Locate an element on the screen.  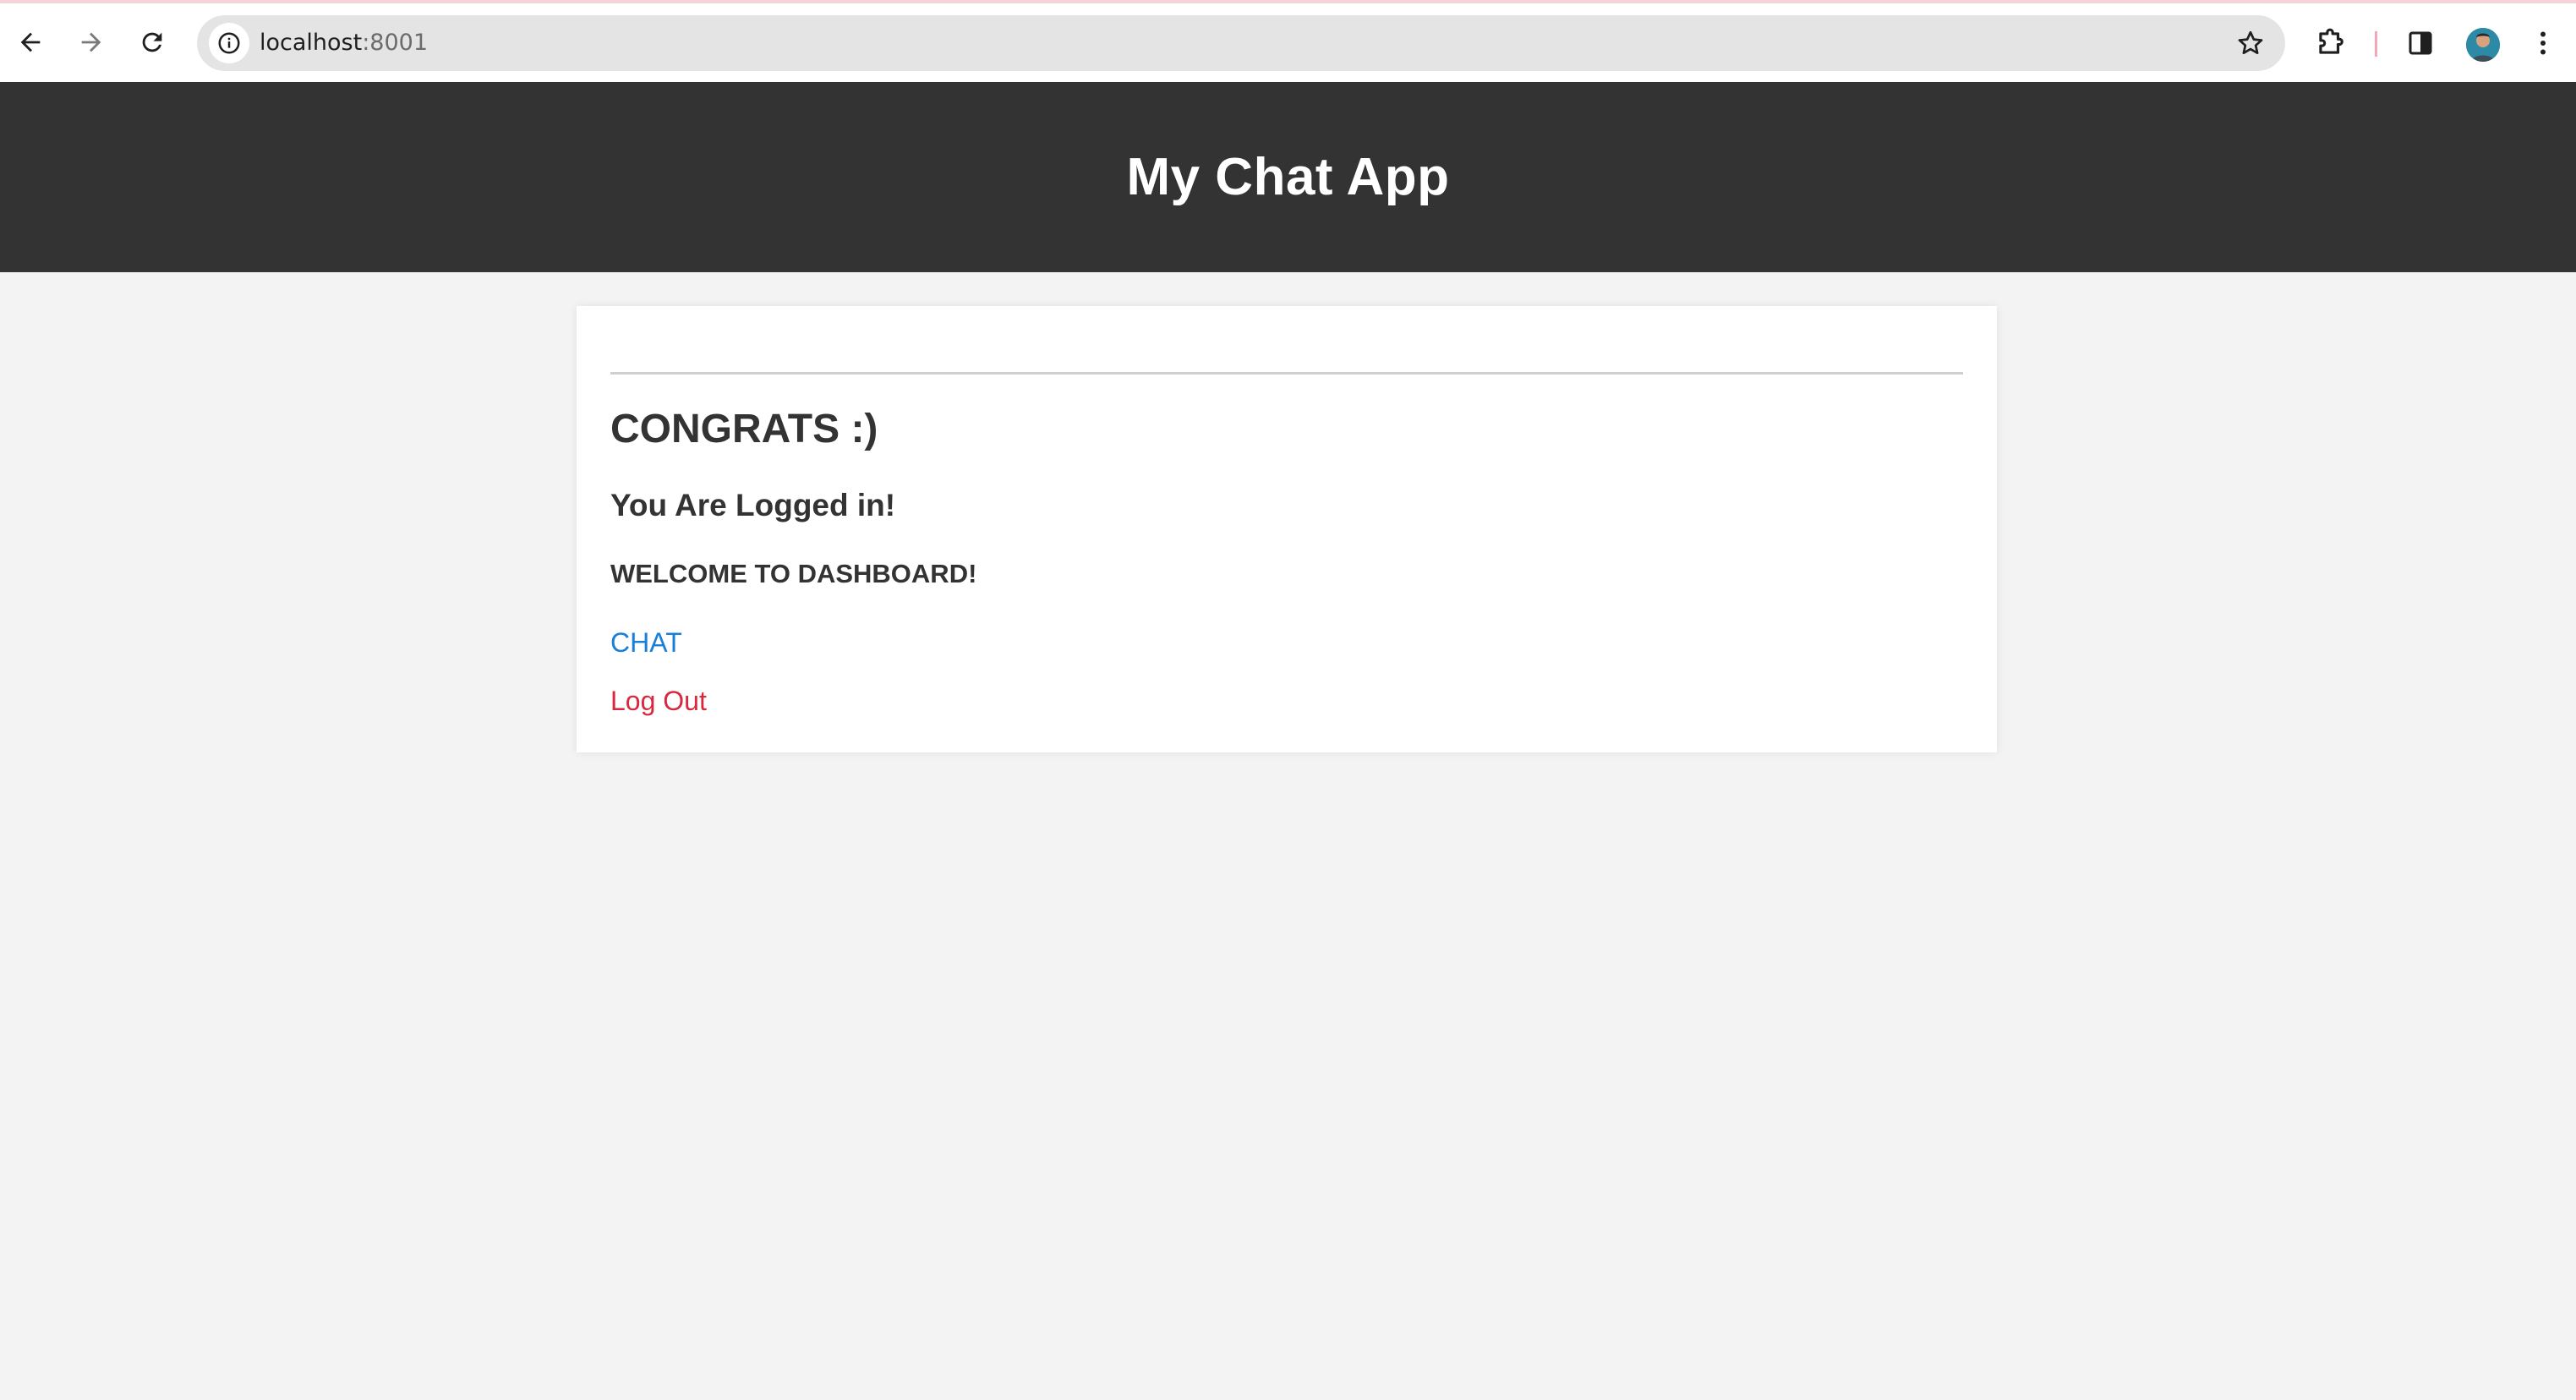
back-button is located at coordinates (30, 42).